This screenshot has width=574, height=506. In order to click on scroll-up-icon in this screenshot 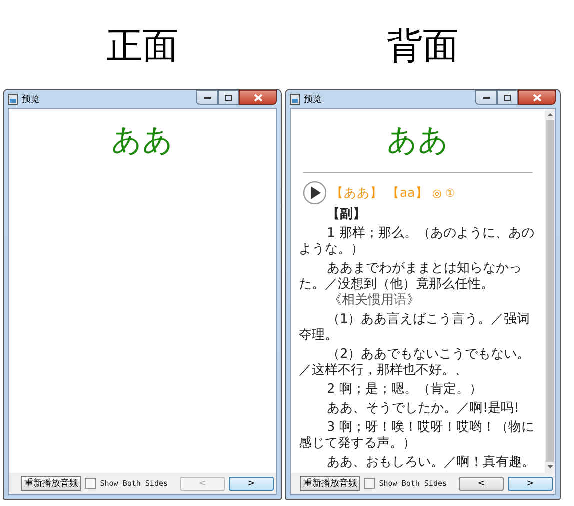, I will do `click(550, 115)`.